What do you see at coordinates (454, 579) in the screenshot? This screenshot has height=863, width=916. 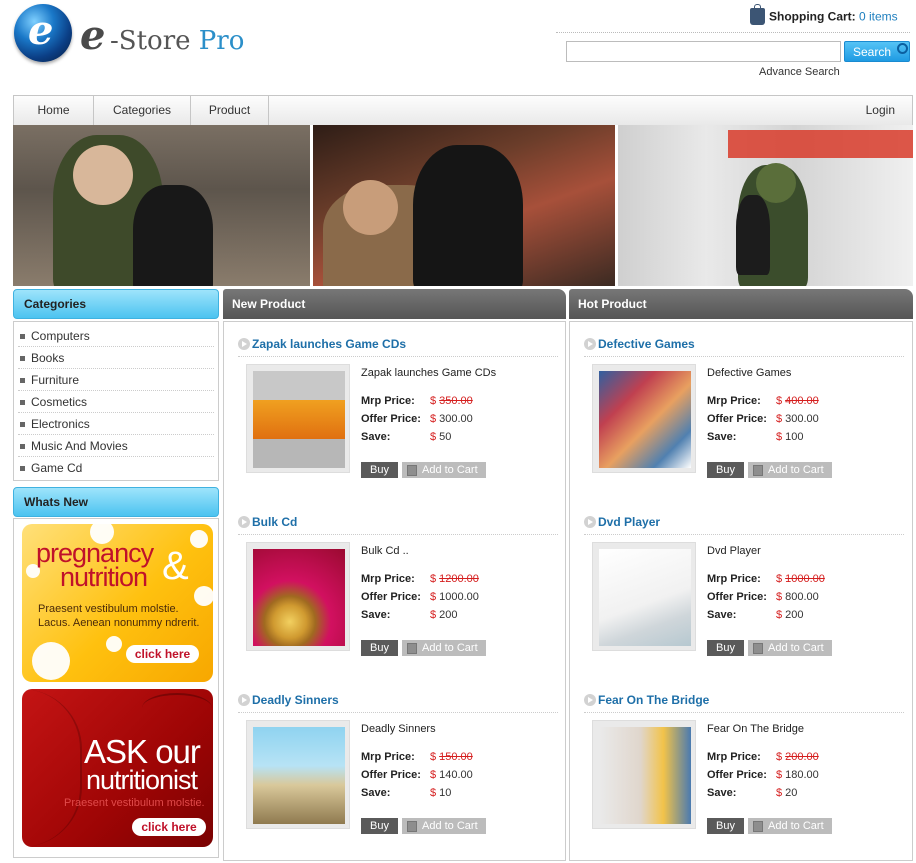 I see `mrp-price-value: $1200.00` at bounding box center [454, 579].